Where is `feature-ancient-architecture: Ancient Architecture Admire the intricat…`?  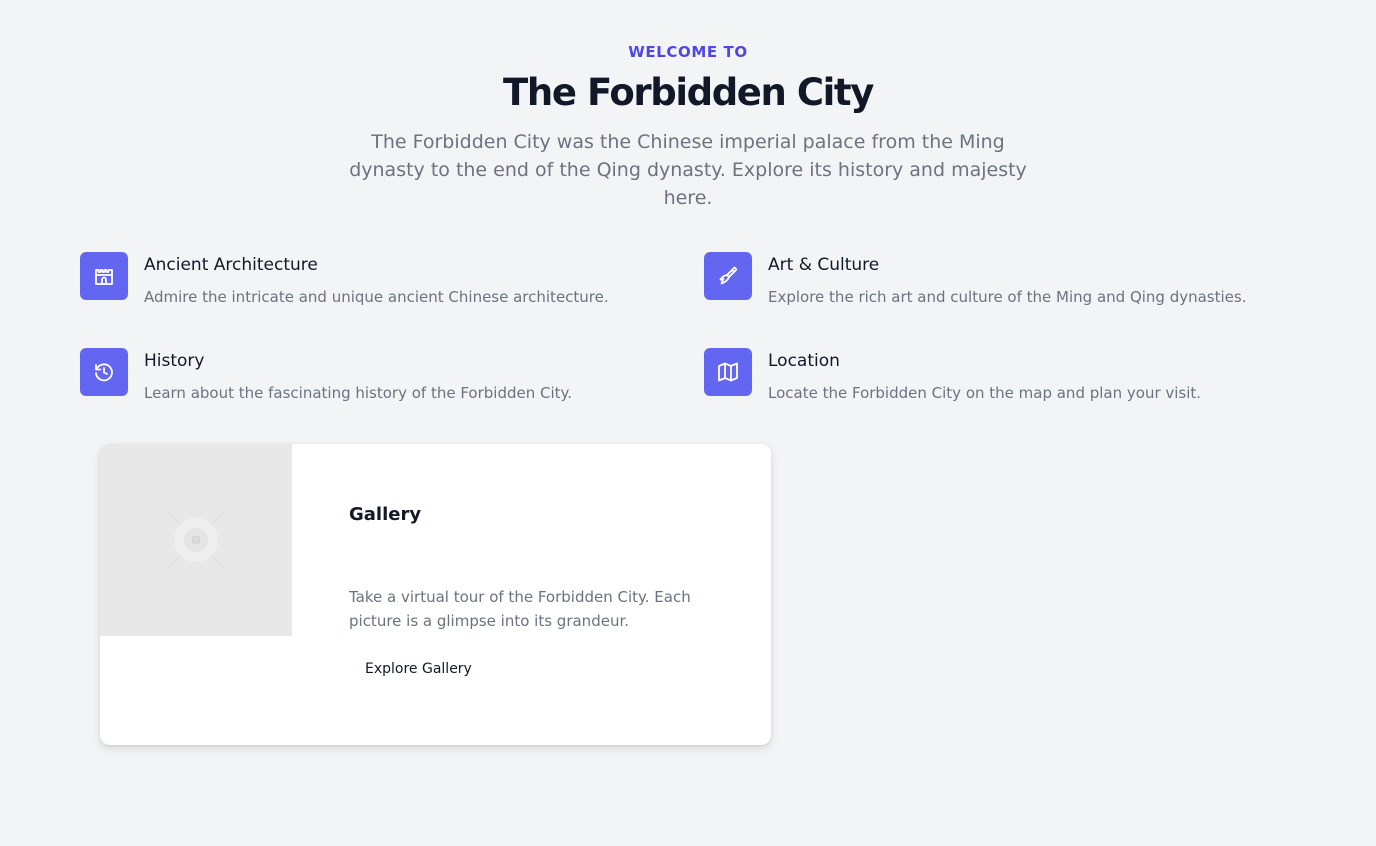 feature-ancient-architecture: Ancient Architecture Admire the intricat… is located at coordinates (390, 282).